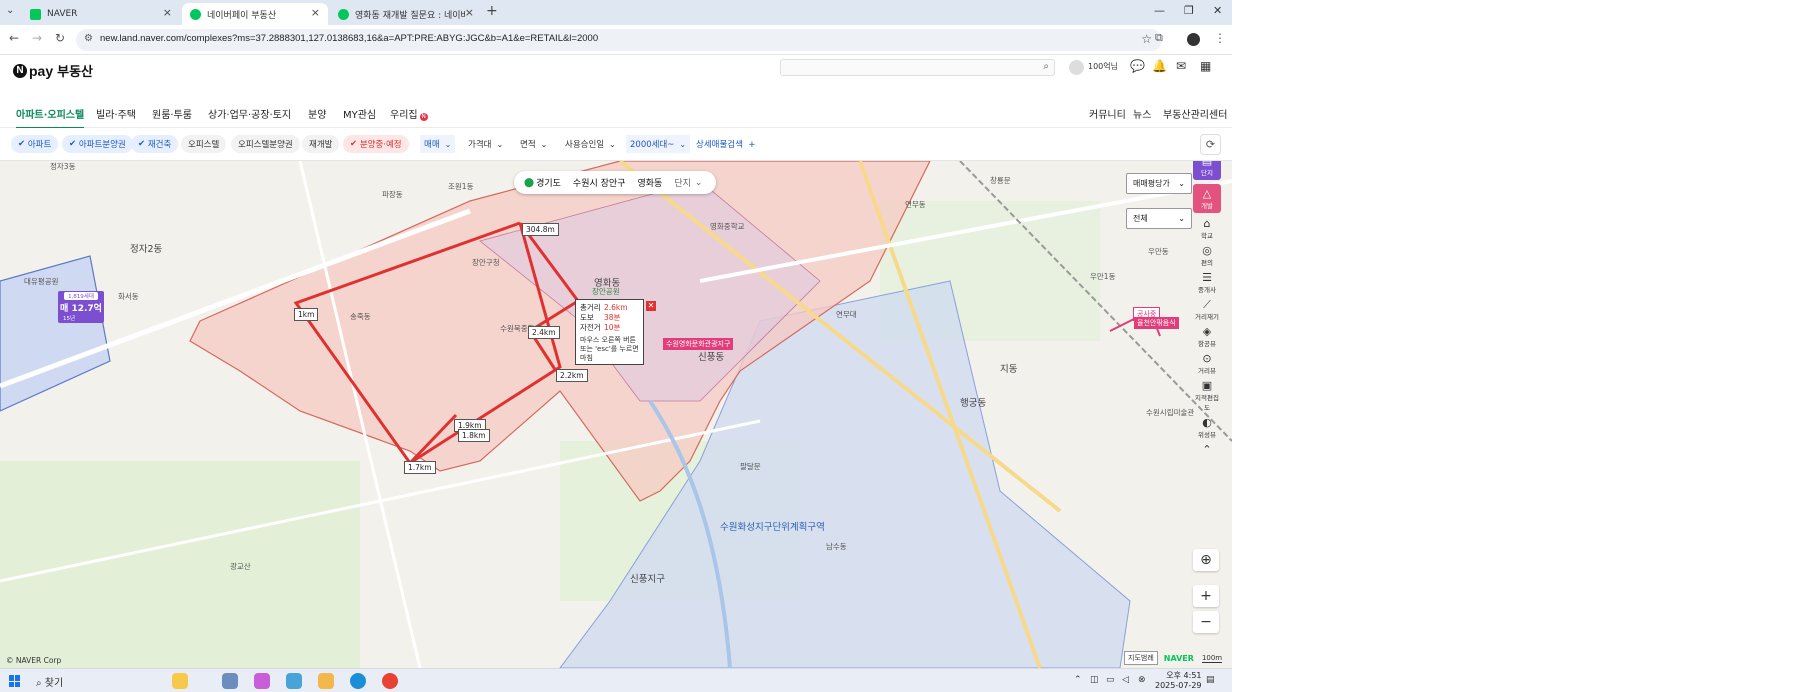  What do you see at coordinates (1206, 560) in the screenshot?
I see `current-location-icon: ⊕` at bounding box center [1206, 560].